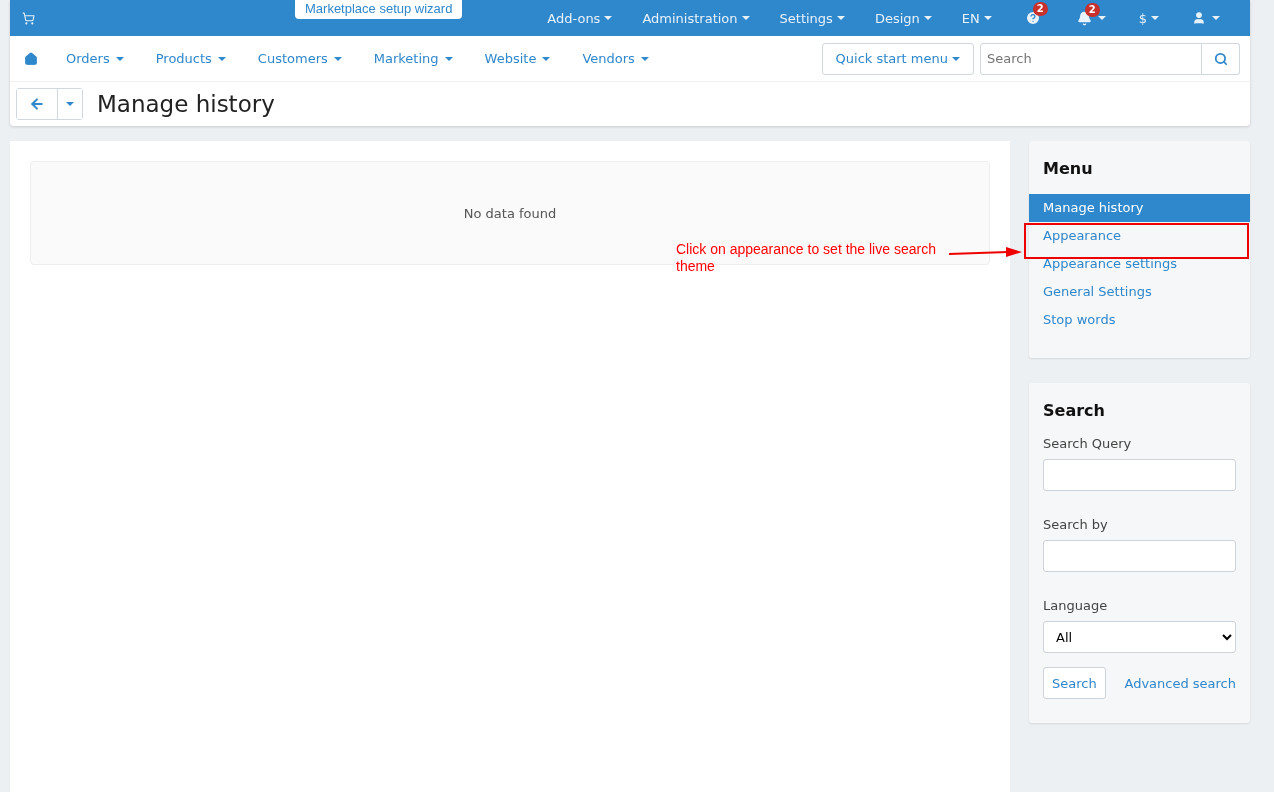 The image size is (1274, 792). I want to click on setup-wizard-tab: Marketplace setup wizard, so click(379, 9).